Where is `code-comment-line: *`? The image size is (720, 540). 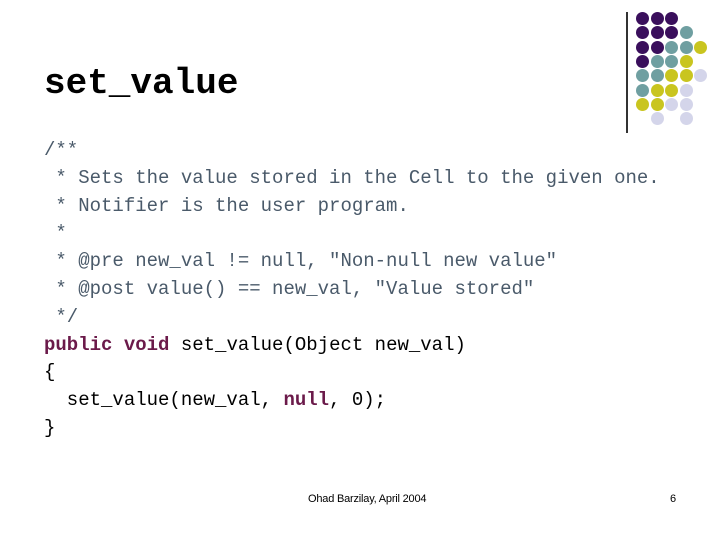
code-comment-line: * is located at coordinates (55, 233).